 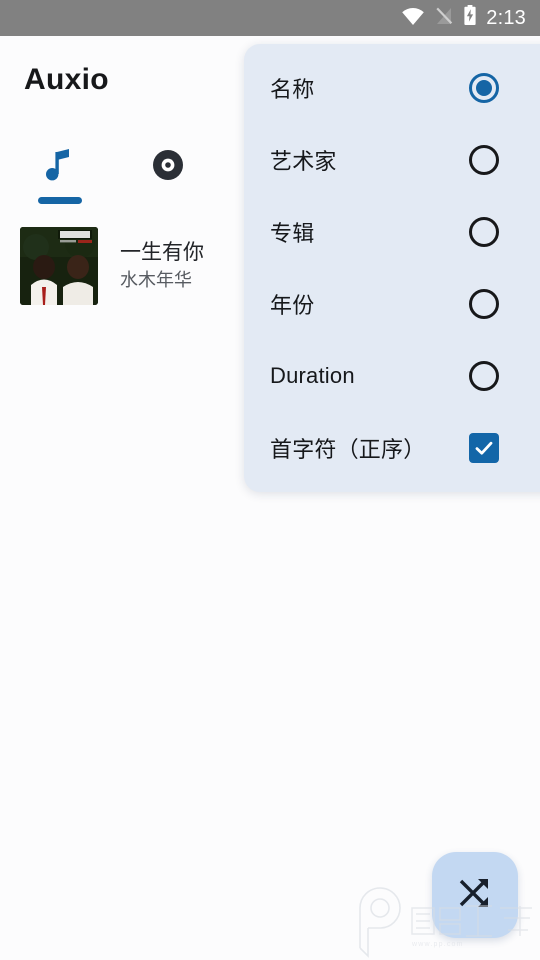 What do you see at coordinates (292, 233) in the screenshot?
I see `menu-item-label: 专辑` at bounding box center [292, 233].